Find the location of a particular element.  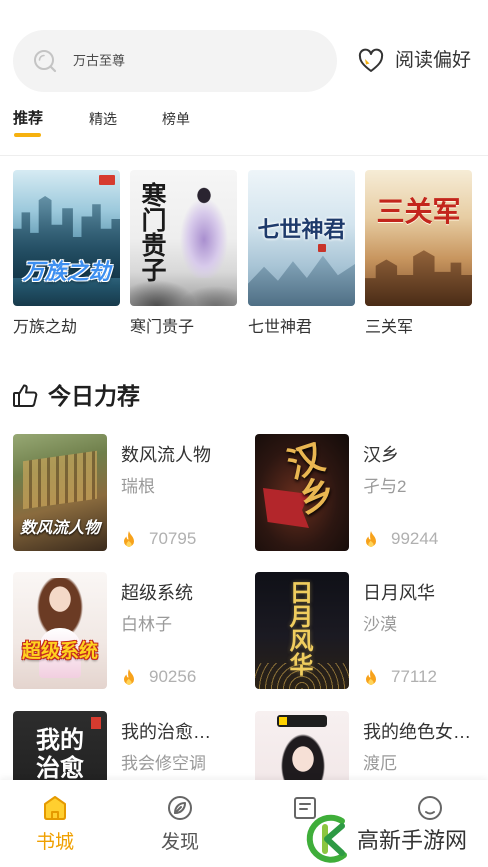

book-author: 白林子 is located at coordinates (146, 624).